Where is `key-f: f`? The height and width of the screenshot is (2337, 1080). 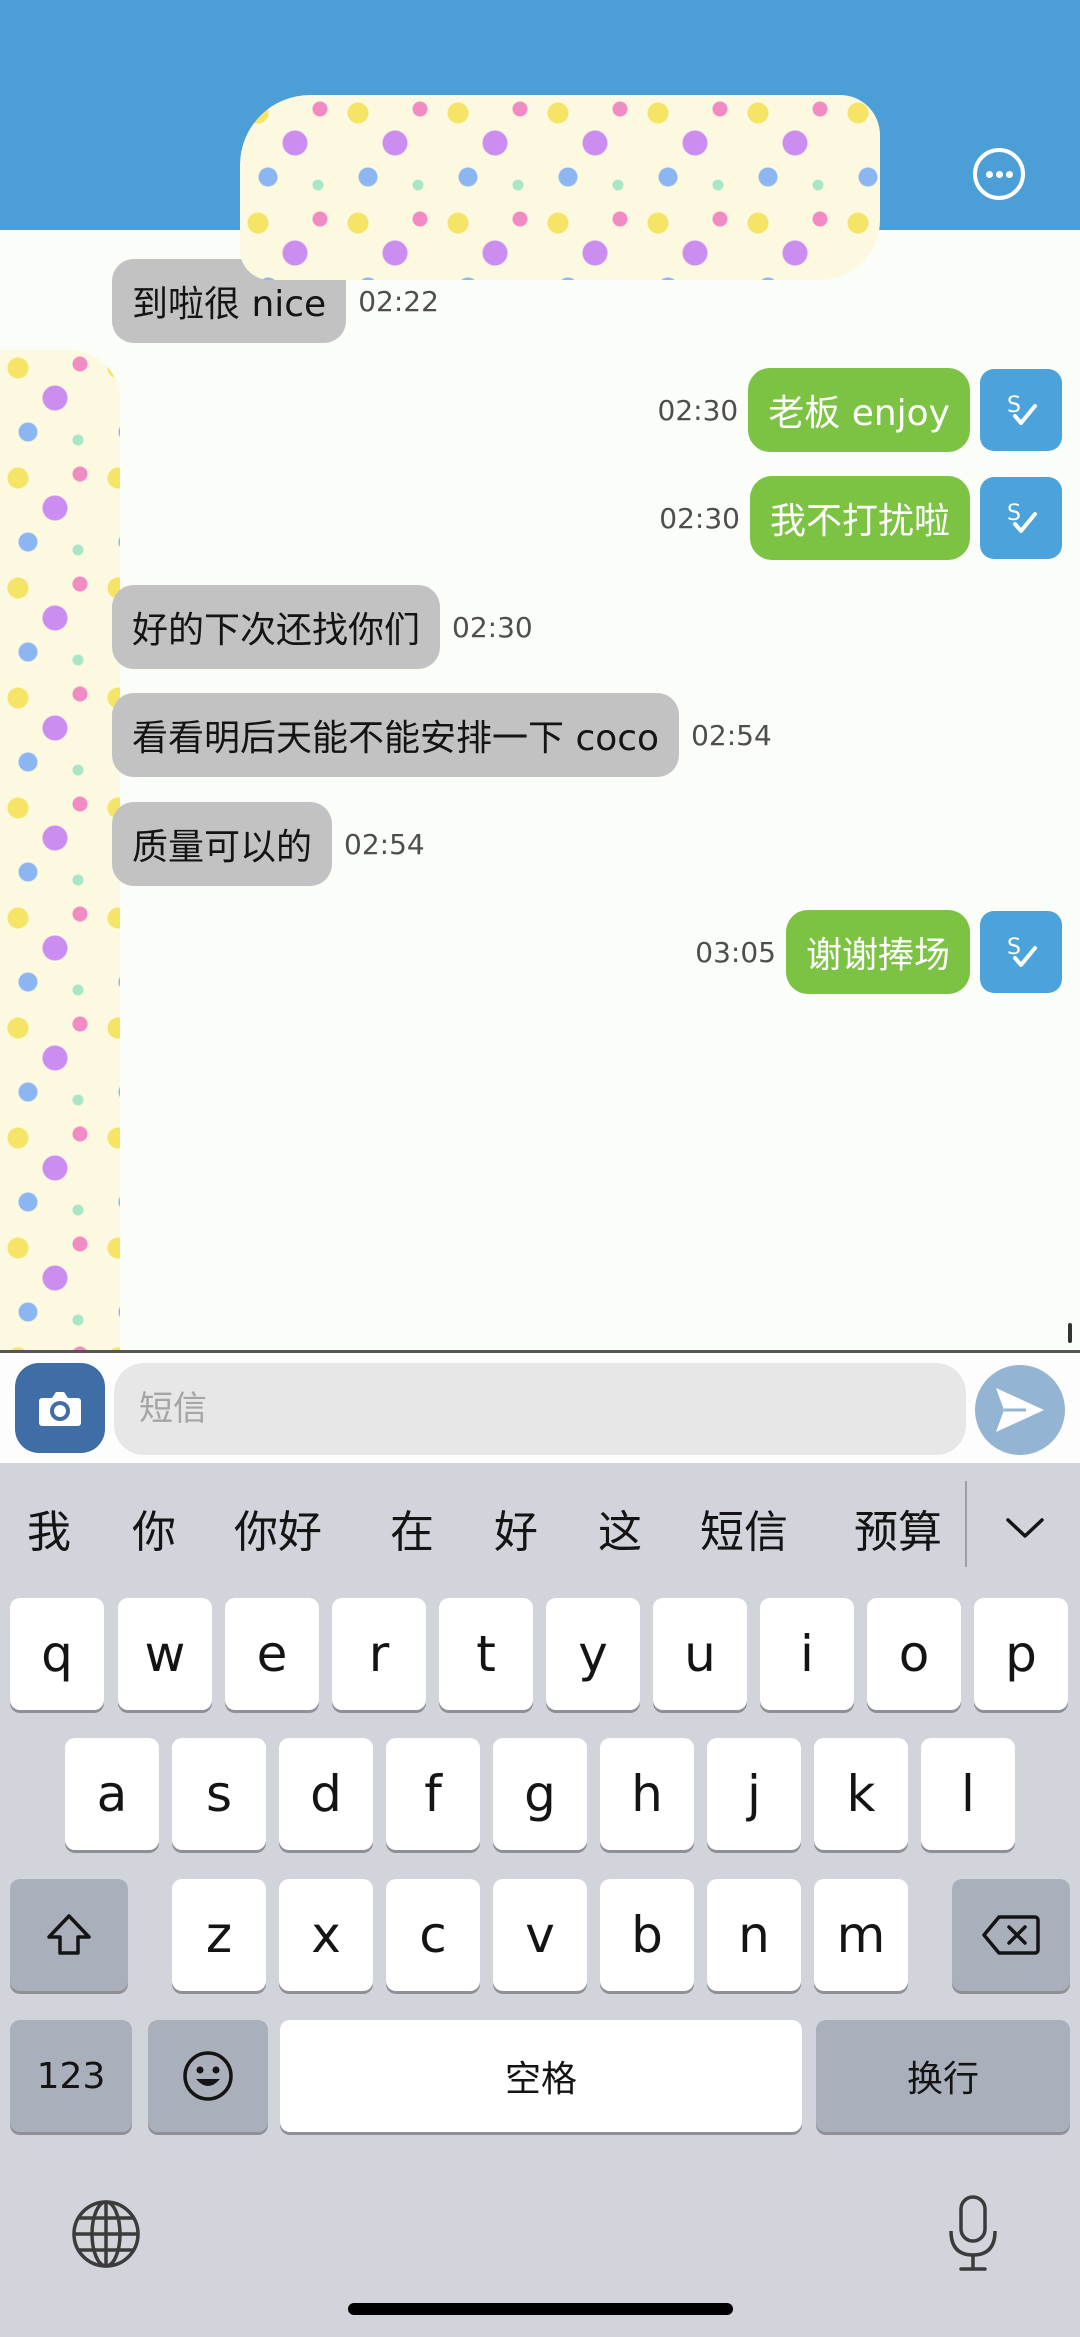
key-f: f is located at coordinates (433, 1794).